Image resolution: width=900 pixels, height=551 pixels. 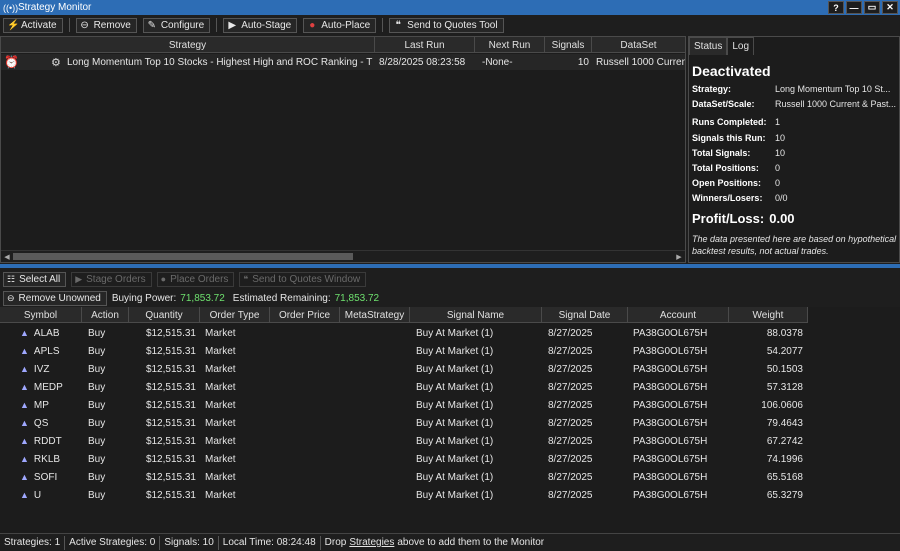 What do you see at coordinates (340, 25) in the screenshot?
I see `auto-place-button: ● Auto-Place` at bounding box center [340, 25].